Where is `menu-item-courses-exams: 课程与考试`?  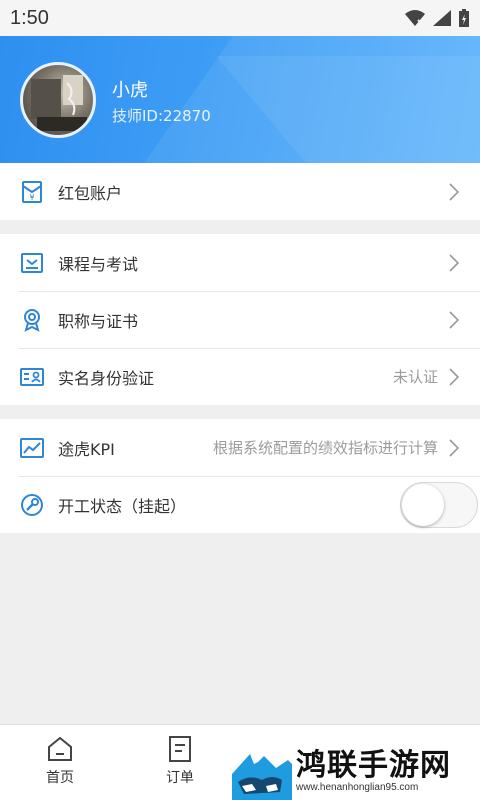
menu-item-courses-exams: 课程与考试 is located at coordinates (240, 262).